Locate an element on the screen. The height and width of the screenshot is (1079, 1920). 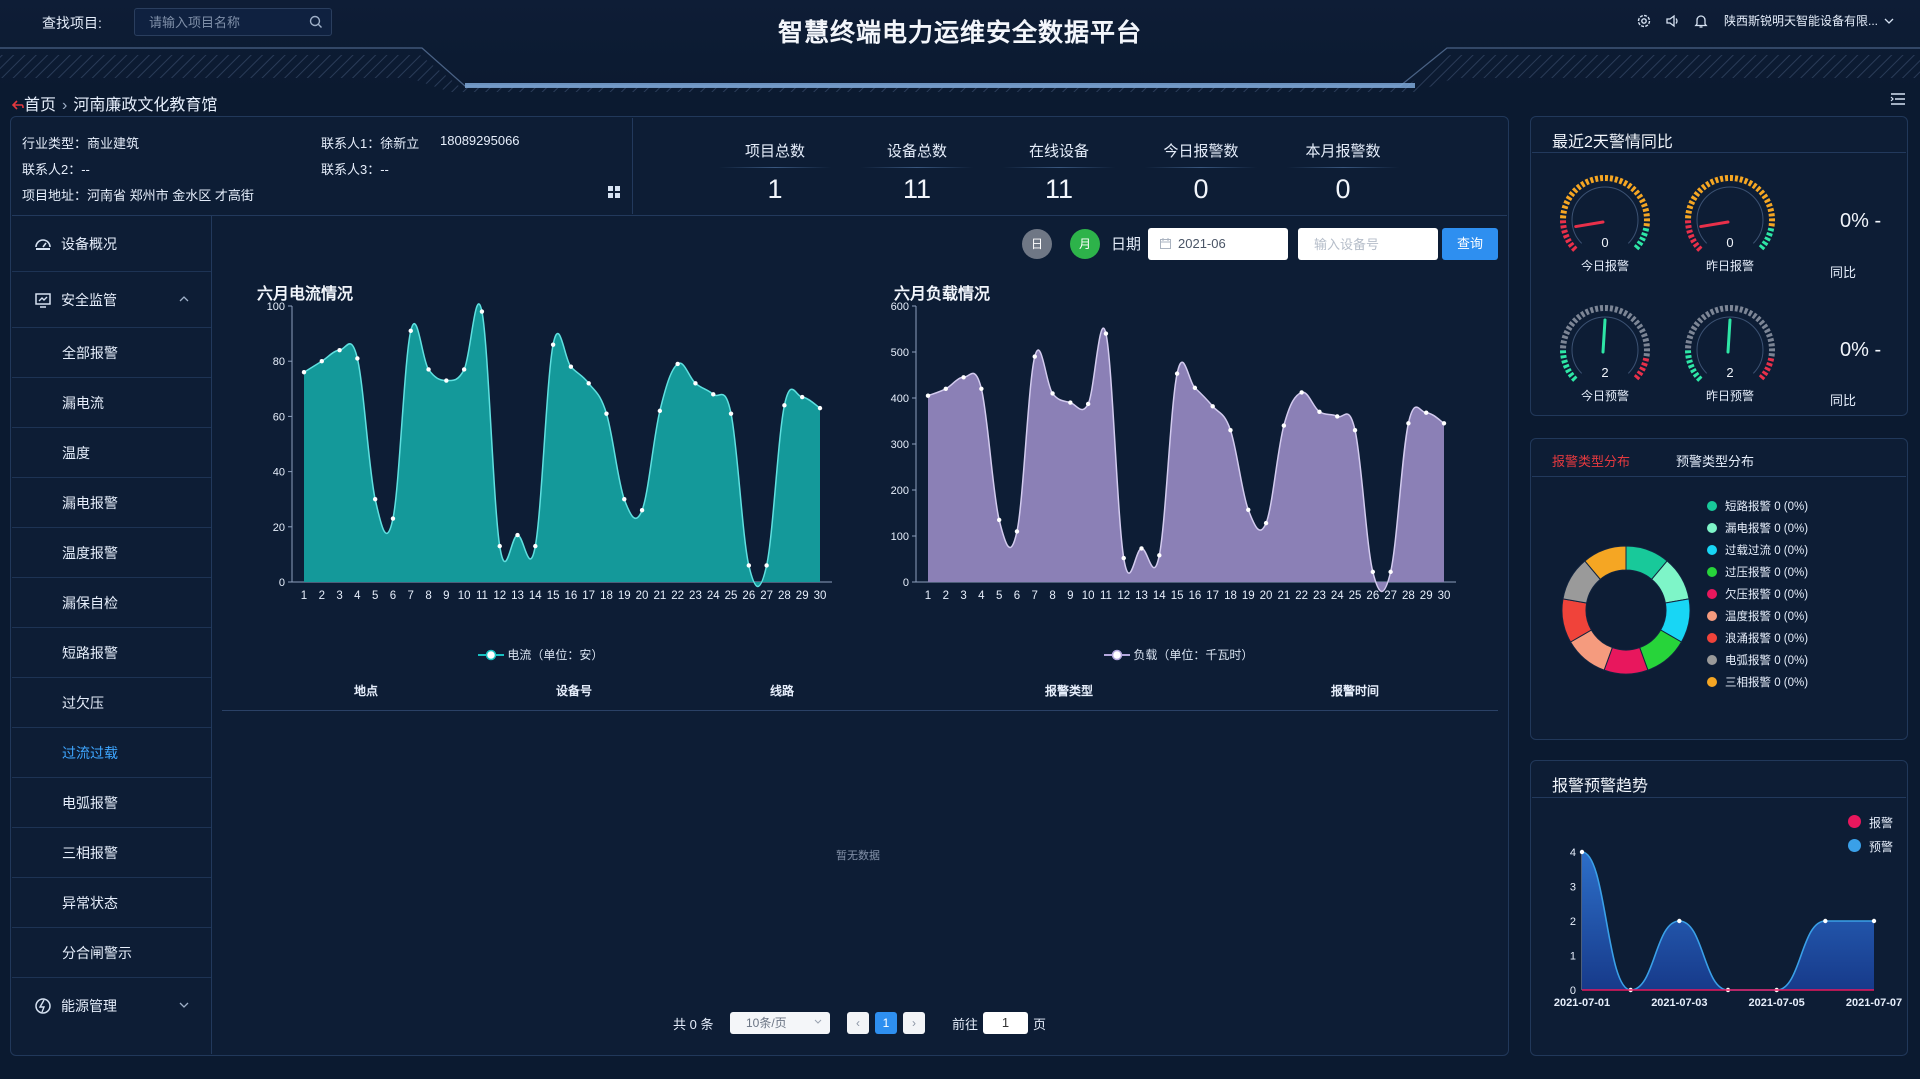
nav-label: 设备概况 is located at coordinates (89, 244).